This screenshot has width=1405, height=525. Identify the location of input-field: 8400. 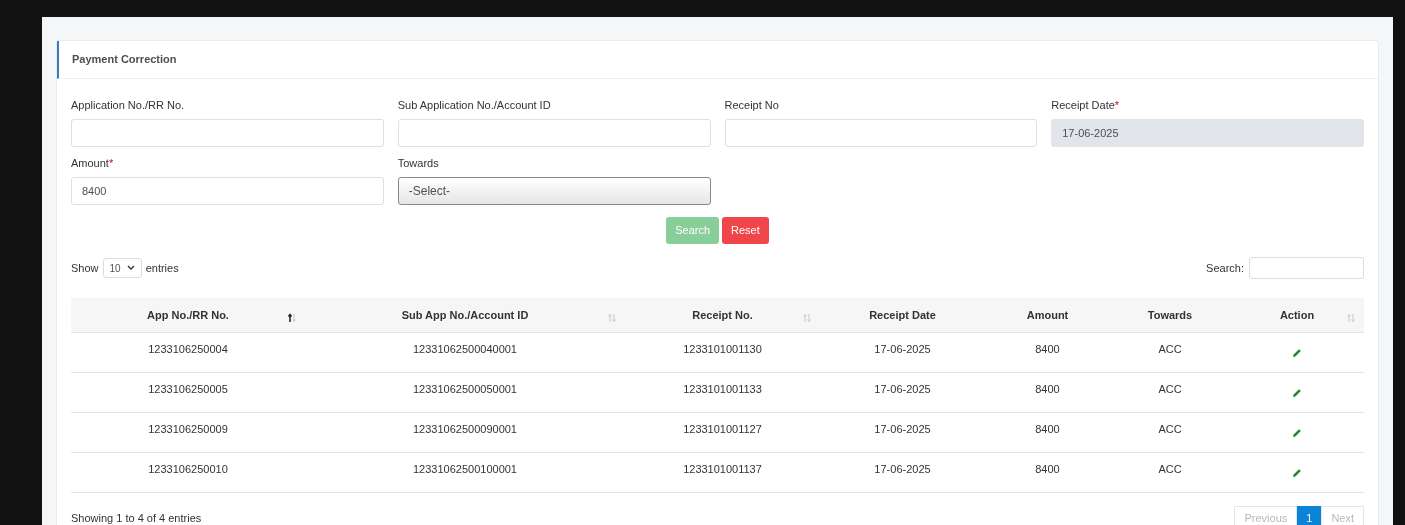
(227, 191).